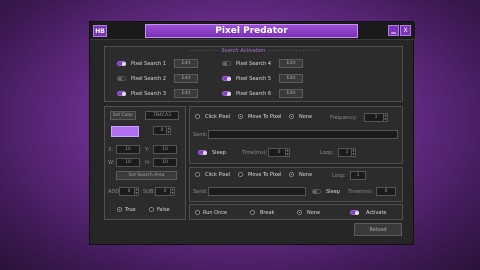 The width and height of the screenshot is (480, 270). Describe the element at coordinates (165, 149) in the screenshot. I see `y-input: 10` at that location.